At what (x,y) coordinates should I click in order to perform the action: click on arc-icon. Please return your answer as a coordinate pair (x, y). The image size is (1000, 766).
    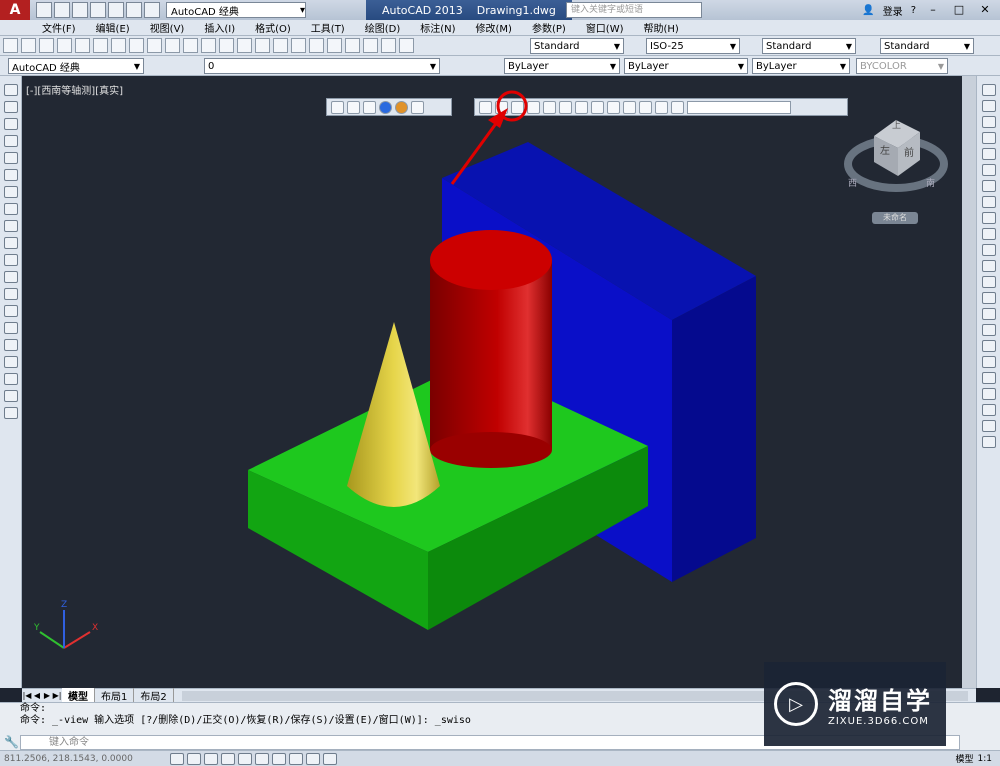
    Looking at the image, I should click on (10, 175).